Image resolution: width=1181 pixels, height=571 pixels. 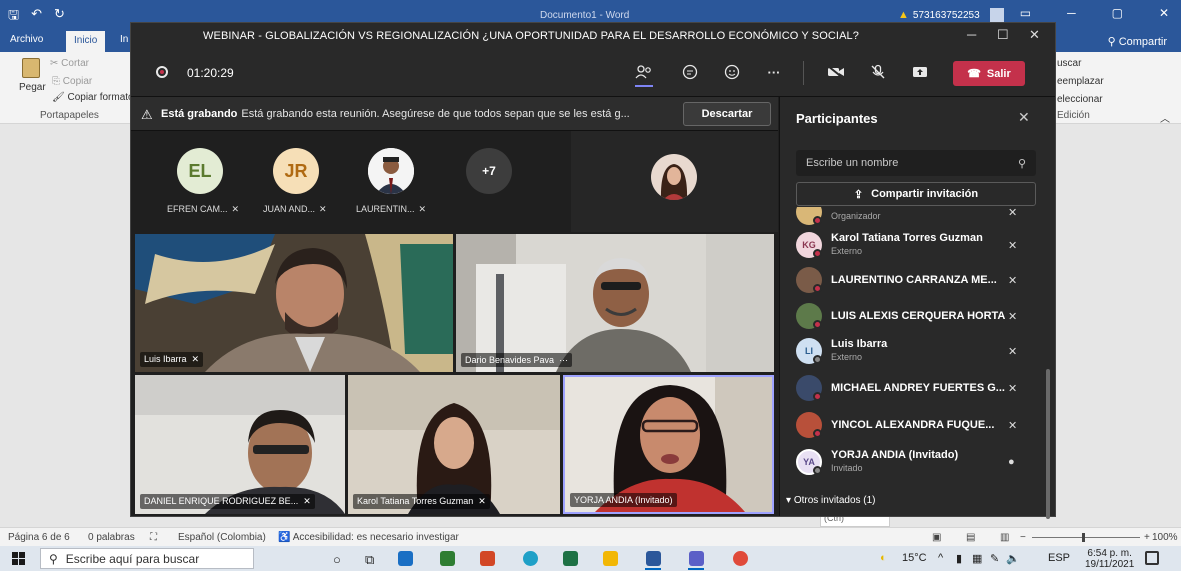 I want to click on participant-yorja-andia: YA YORJA ANDIA (Invitado) Invitado ●, so click(x=916, y=462).